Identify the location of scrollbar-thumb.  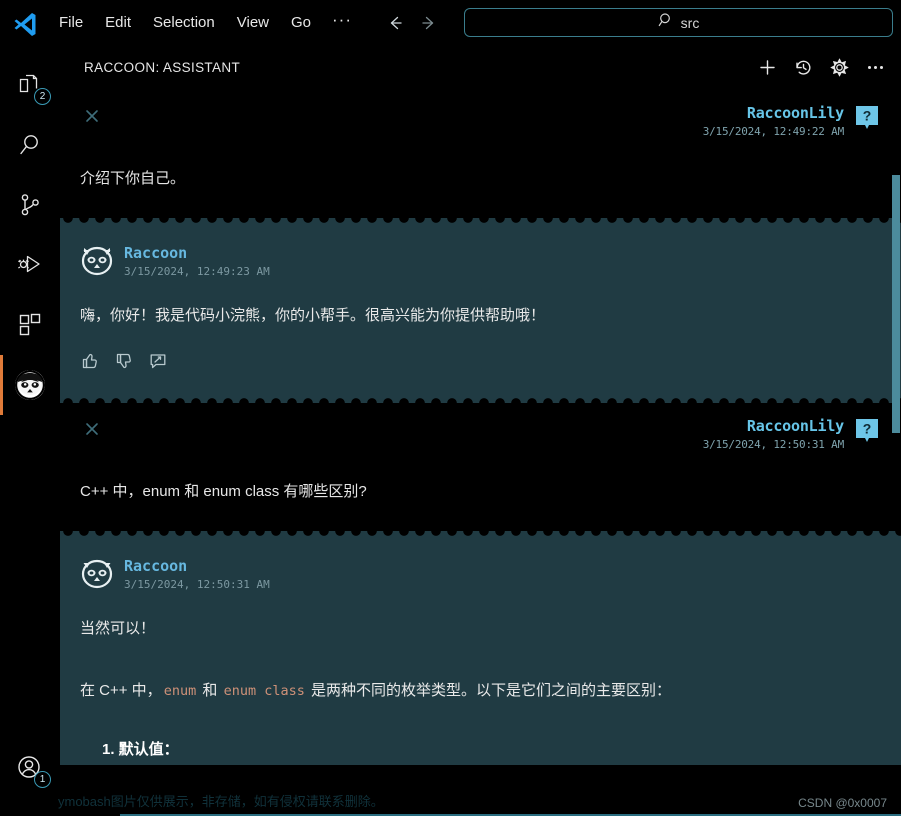
(896, 304).